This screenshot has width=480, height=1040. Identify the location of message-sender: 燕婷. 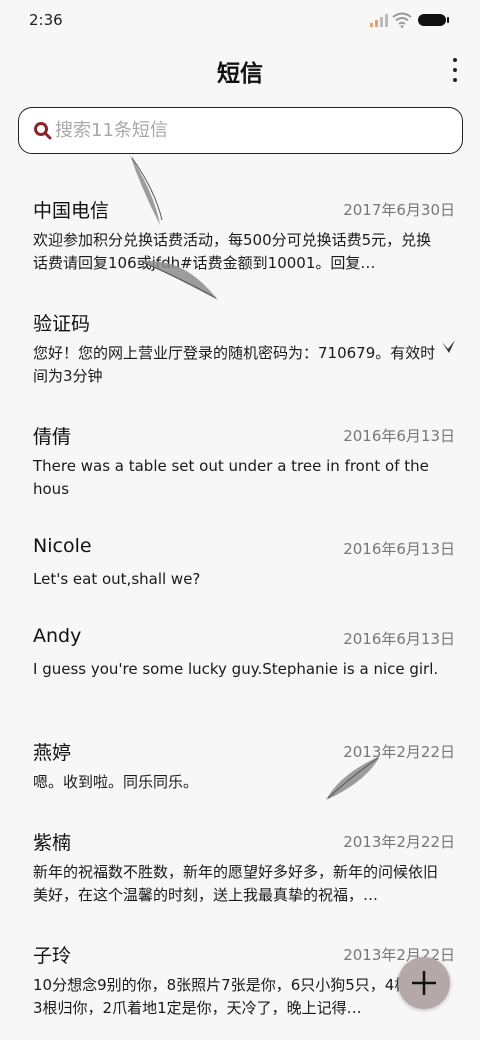
(52, 753).